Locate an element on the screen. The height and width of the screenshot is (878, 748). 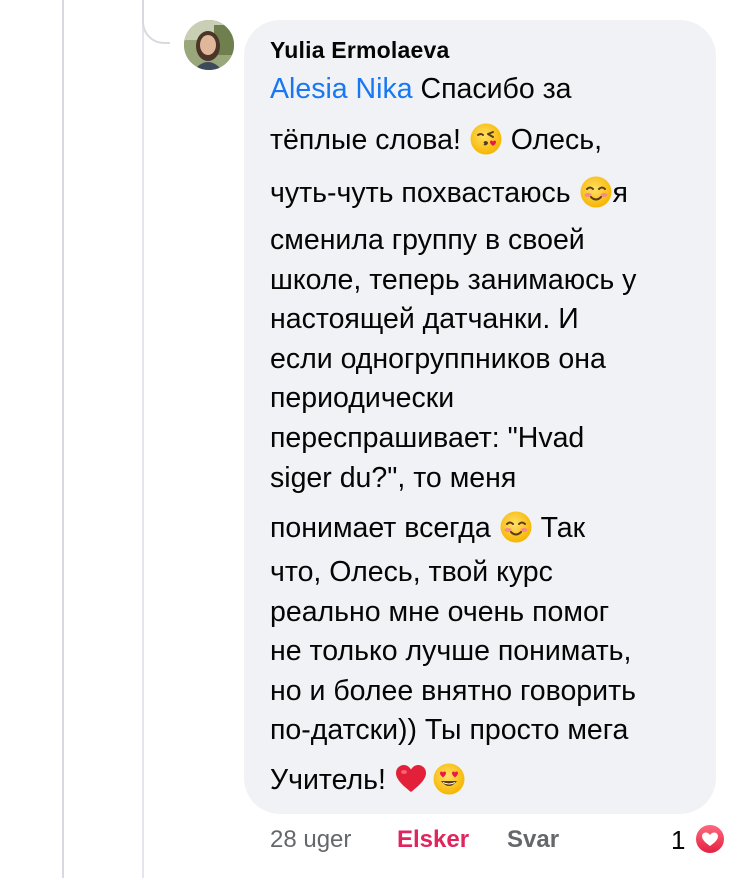
comment-line: сменила группу в своей is located at coordinates (427, 240).